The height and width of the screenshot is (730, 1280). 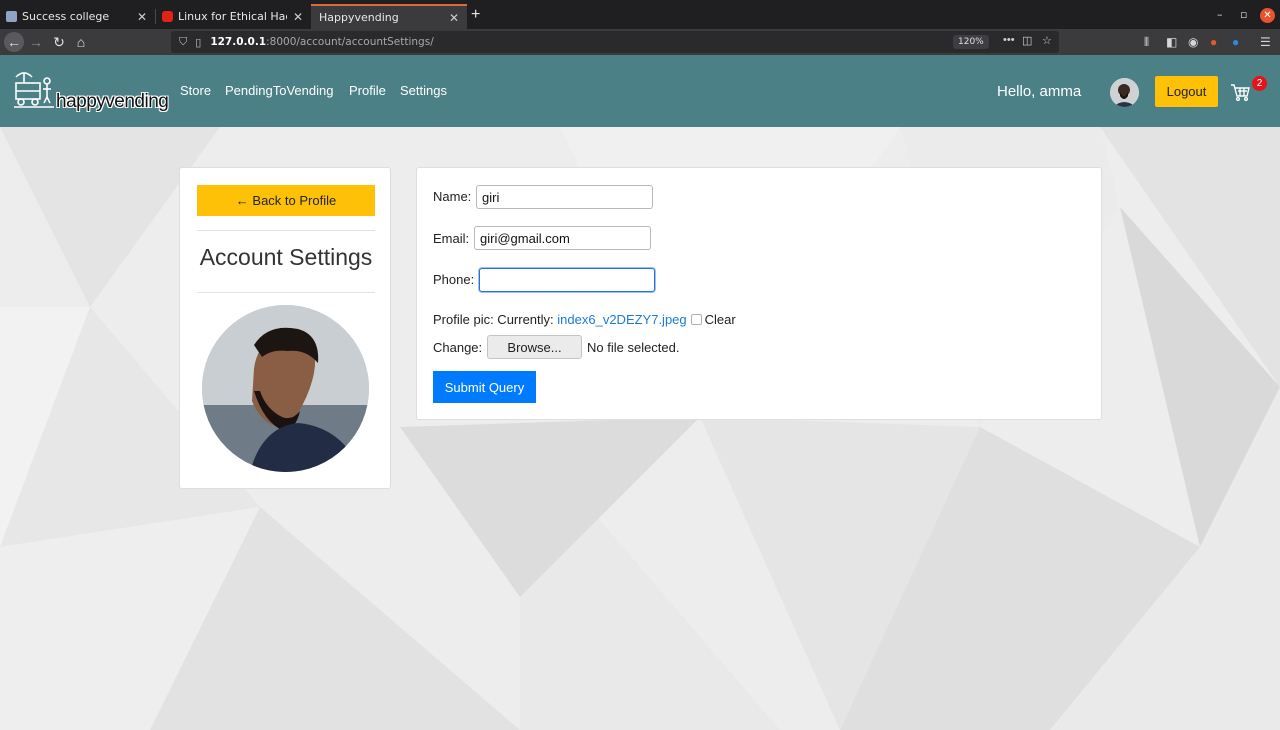 I want to click on college-favicon-icon, so click(x=11, y=16).